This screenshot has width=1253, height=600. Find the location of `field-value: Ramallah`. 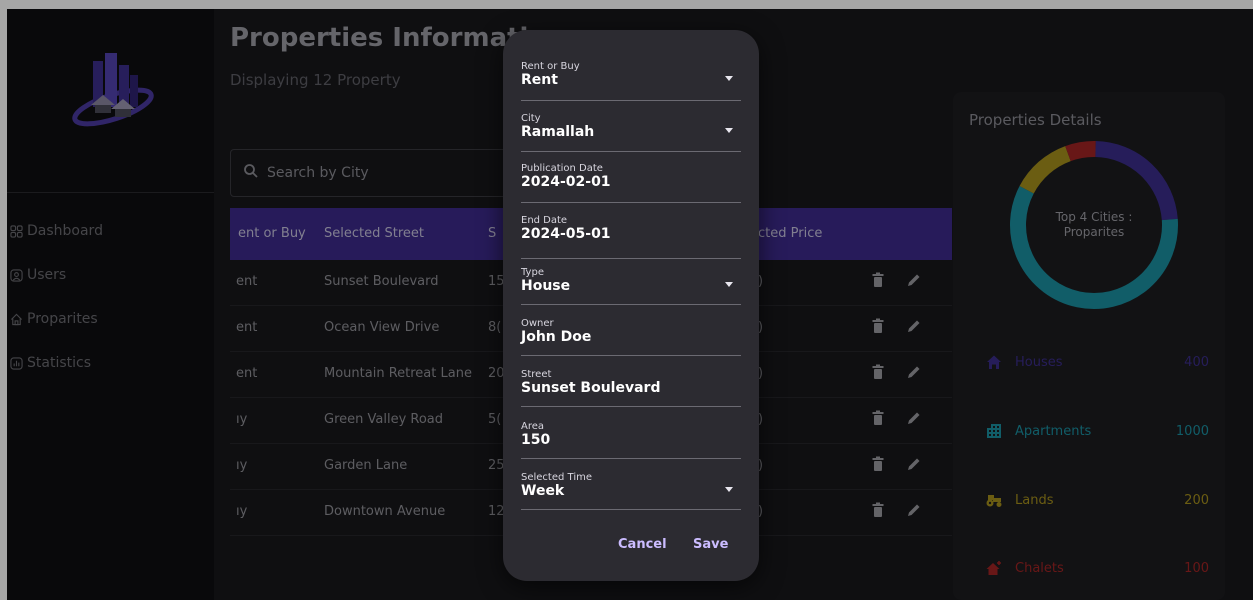

field-value: Ramallah is located at coordinates (558, 132).